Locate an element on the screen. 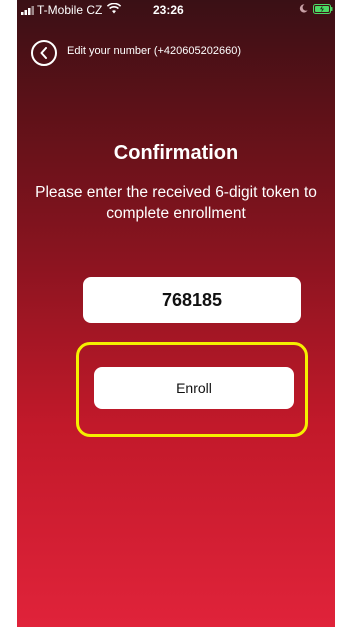  enroll-button: Enroll is located at coordinates (194, 388).